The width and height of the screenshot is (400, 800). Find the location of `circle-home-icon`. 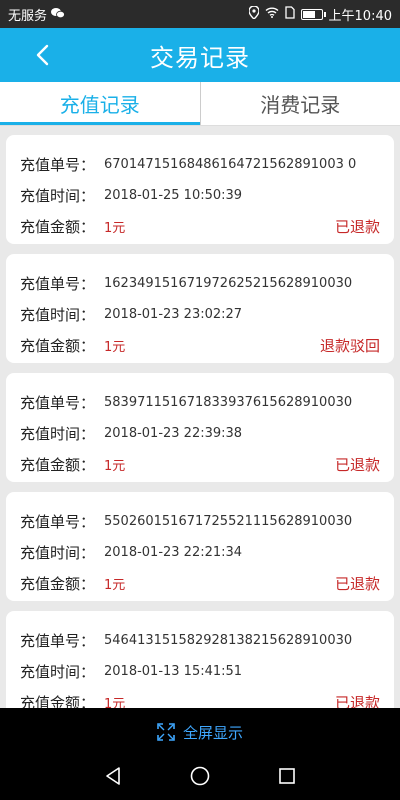

circle-home-icon is located at coordinates (200, 776).